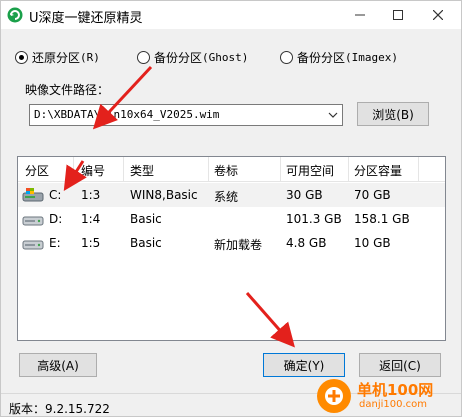 This screenshot has width=462, height=417. I want to click on annotation-arrow-table, so click(75, 176).